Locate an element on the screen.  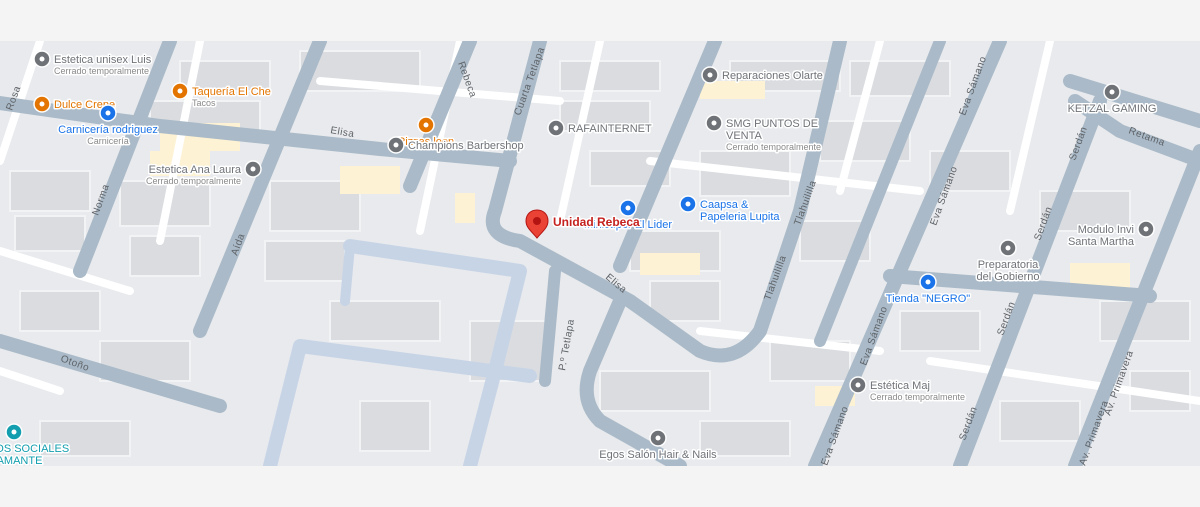
building-icon-glyph is located at coordinates (1146, 229).